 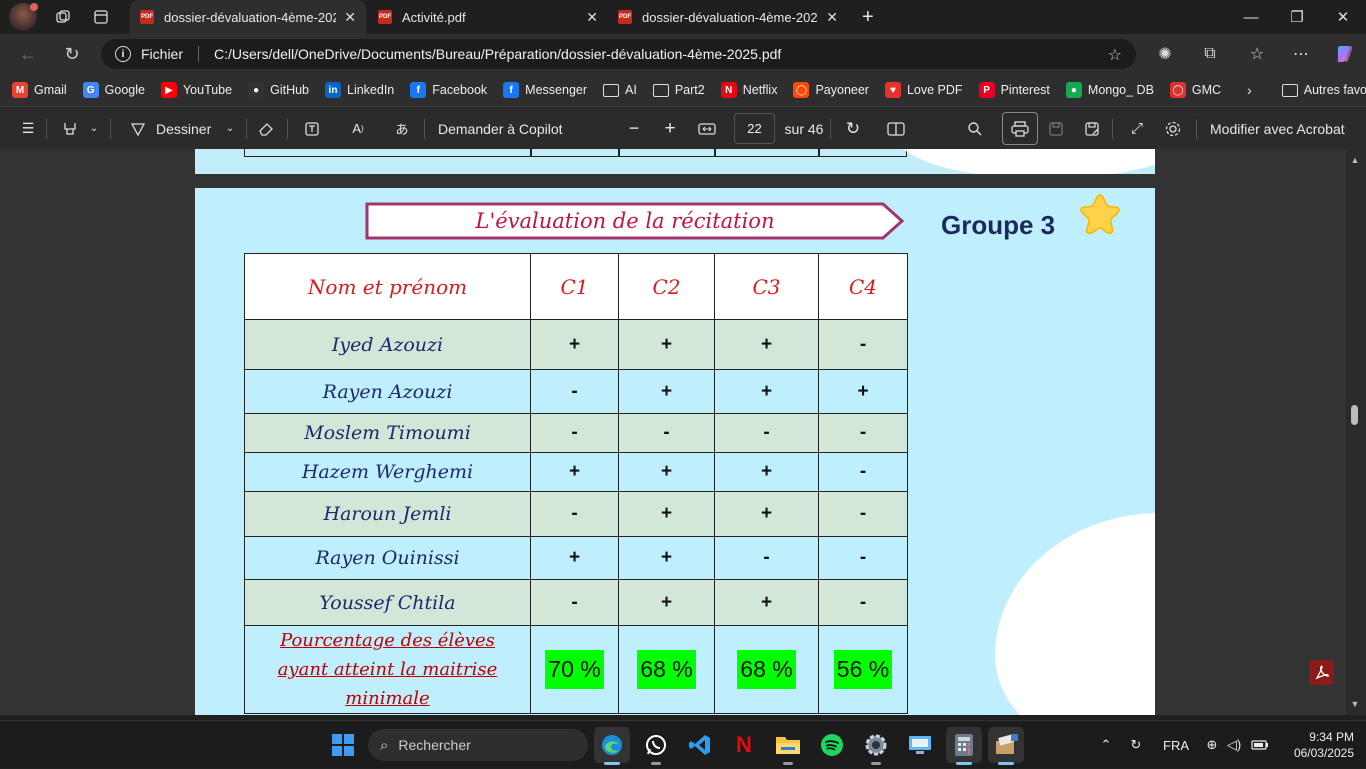 I want to click on draw-icon, so click(x=138, y=128).